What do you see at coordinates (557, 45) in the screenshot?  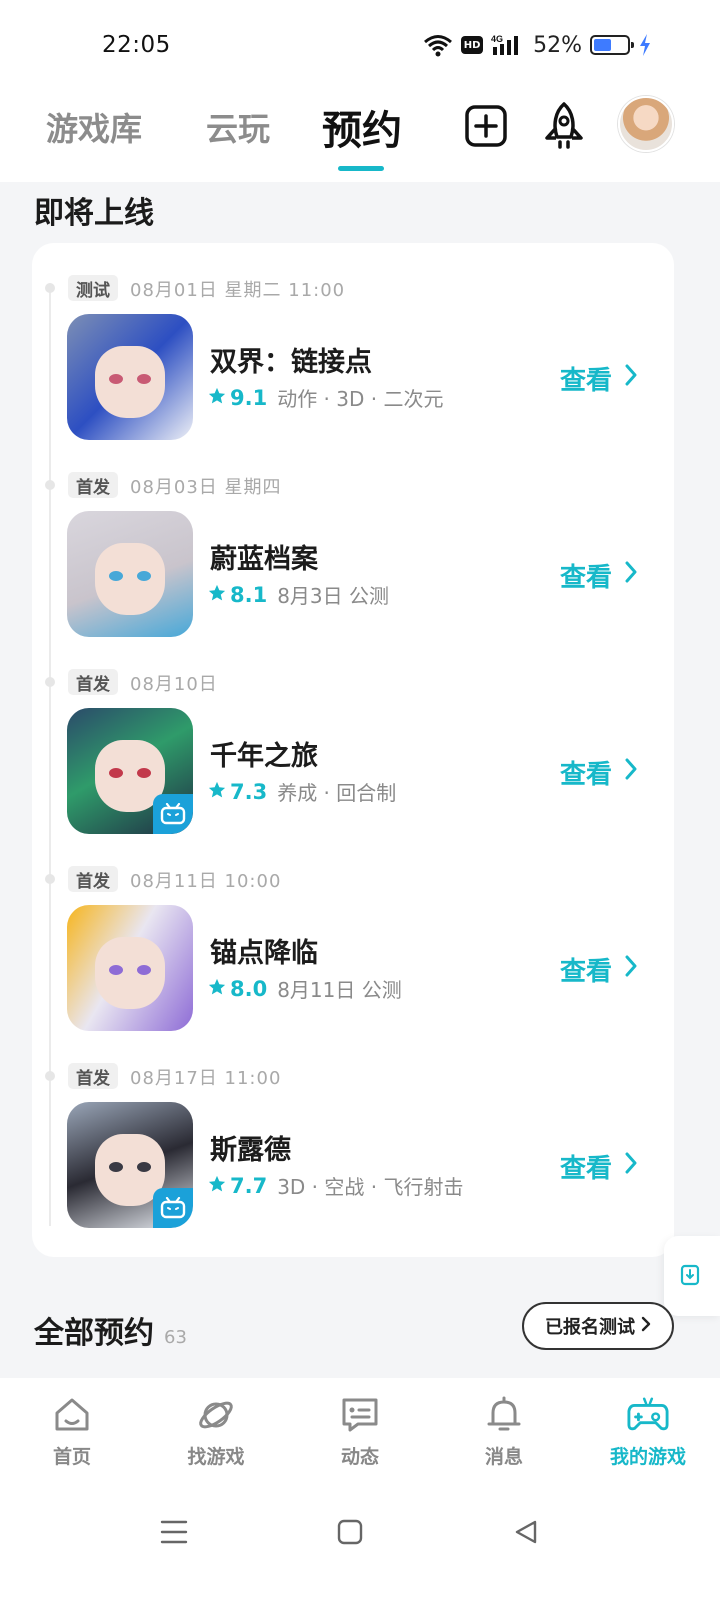 I see `battery-percent: 52%` at bounding box center [557, 45].